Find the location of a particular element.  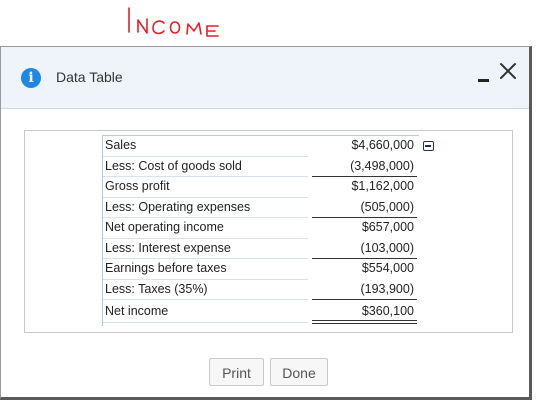

row-value: $4,660,000 is located at coordinates (382, 145).